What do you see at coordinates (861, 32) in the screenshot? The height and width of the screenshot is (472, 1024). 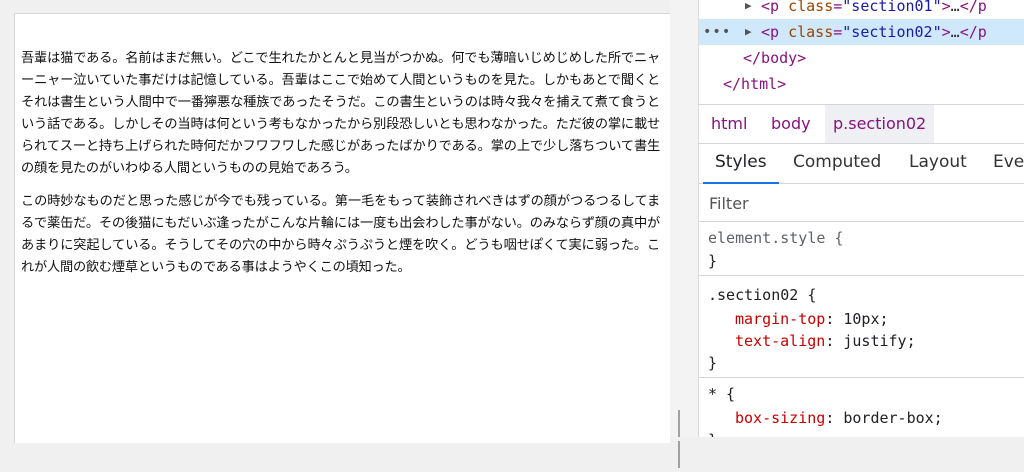 I see `dom-node-section02: ••• ▶ <p class="section02">…</p` at bounding box center [861, 32].